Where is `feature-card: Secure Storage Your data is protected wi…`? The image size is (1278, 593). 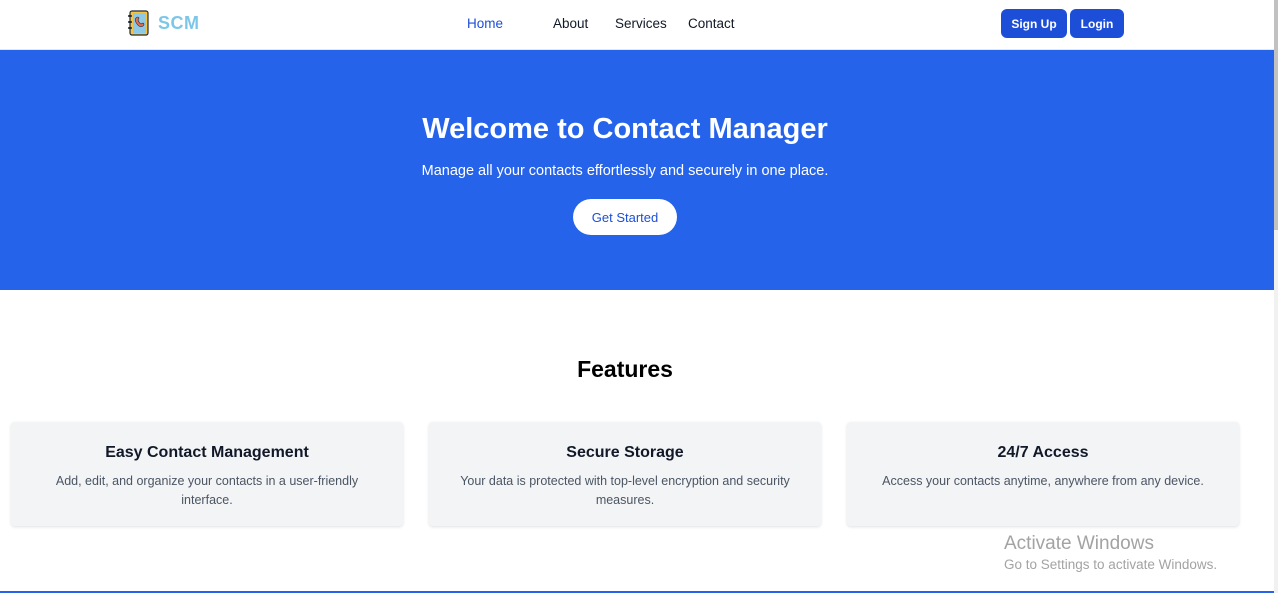 feature-card: Secure Storage Your data is protected wi… is located at coordinates (625, 474).